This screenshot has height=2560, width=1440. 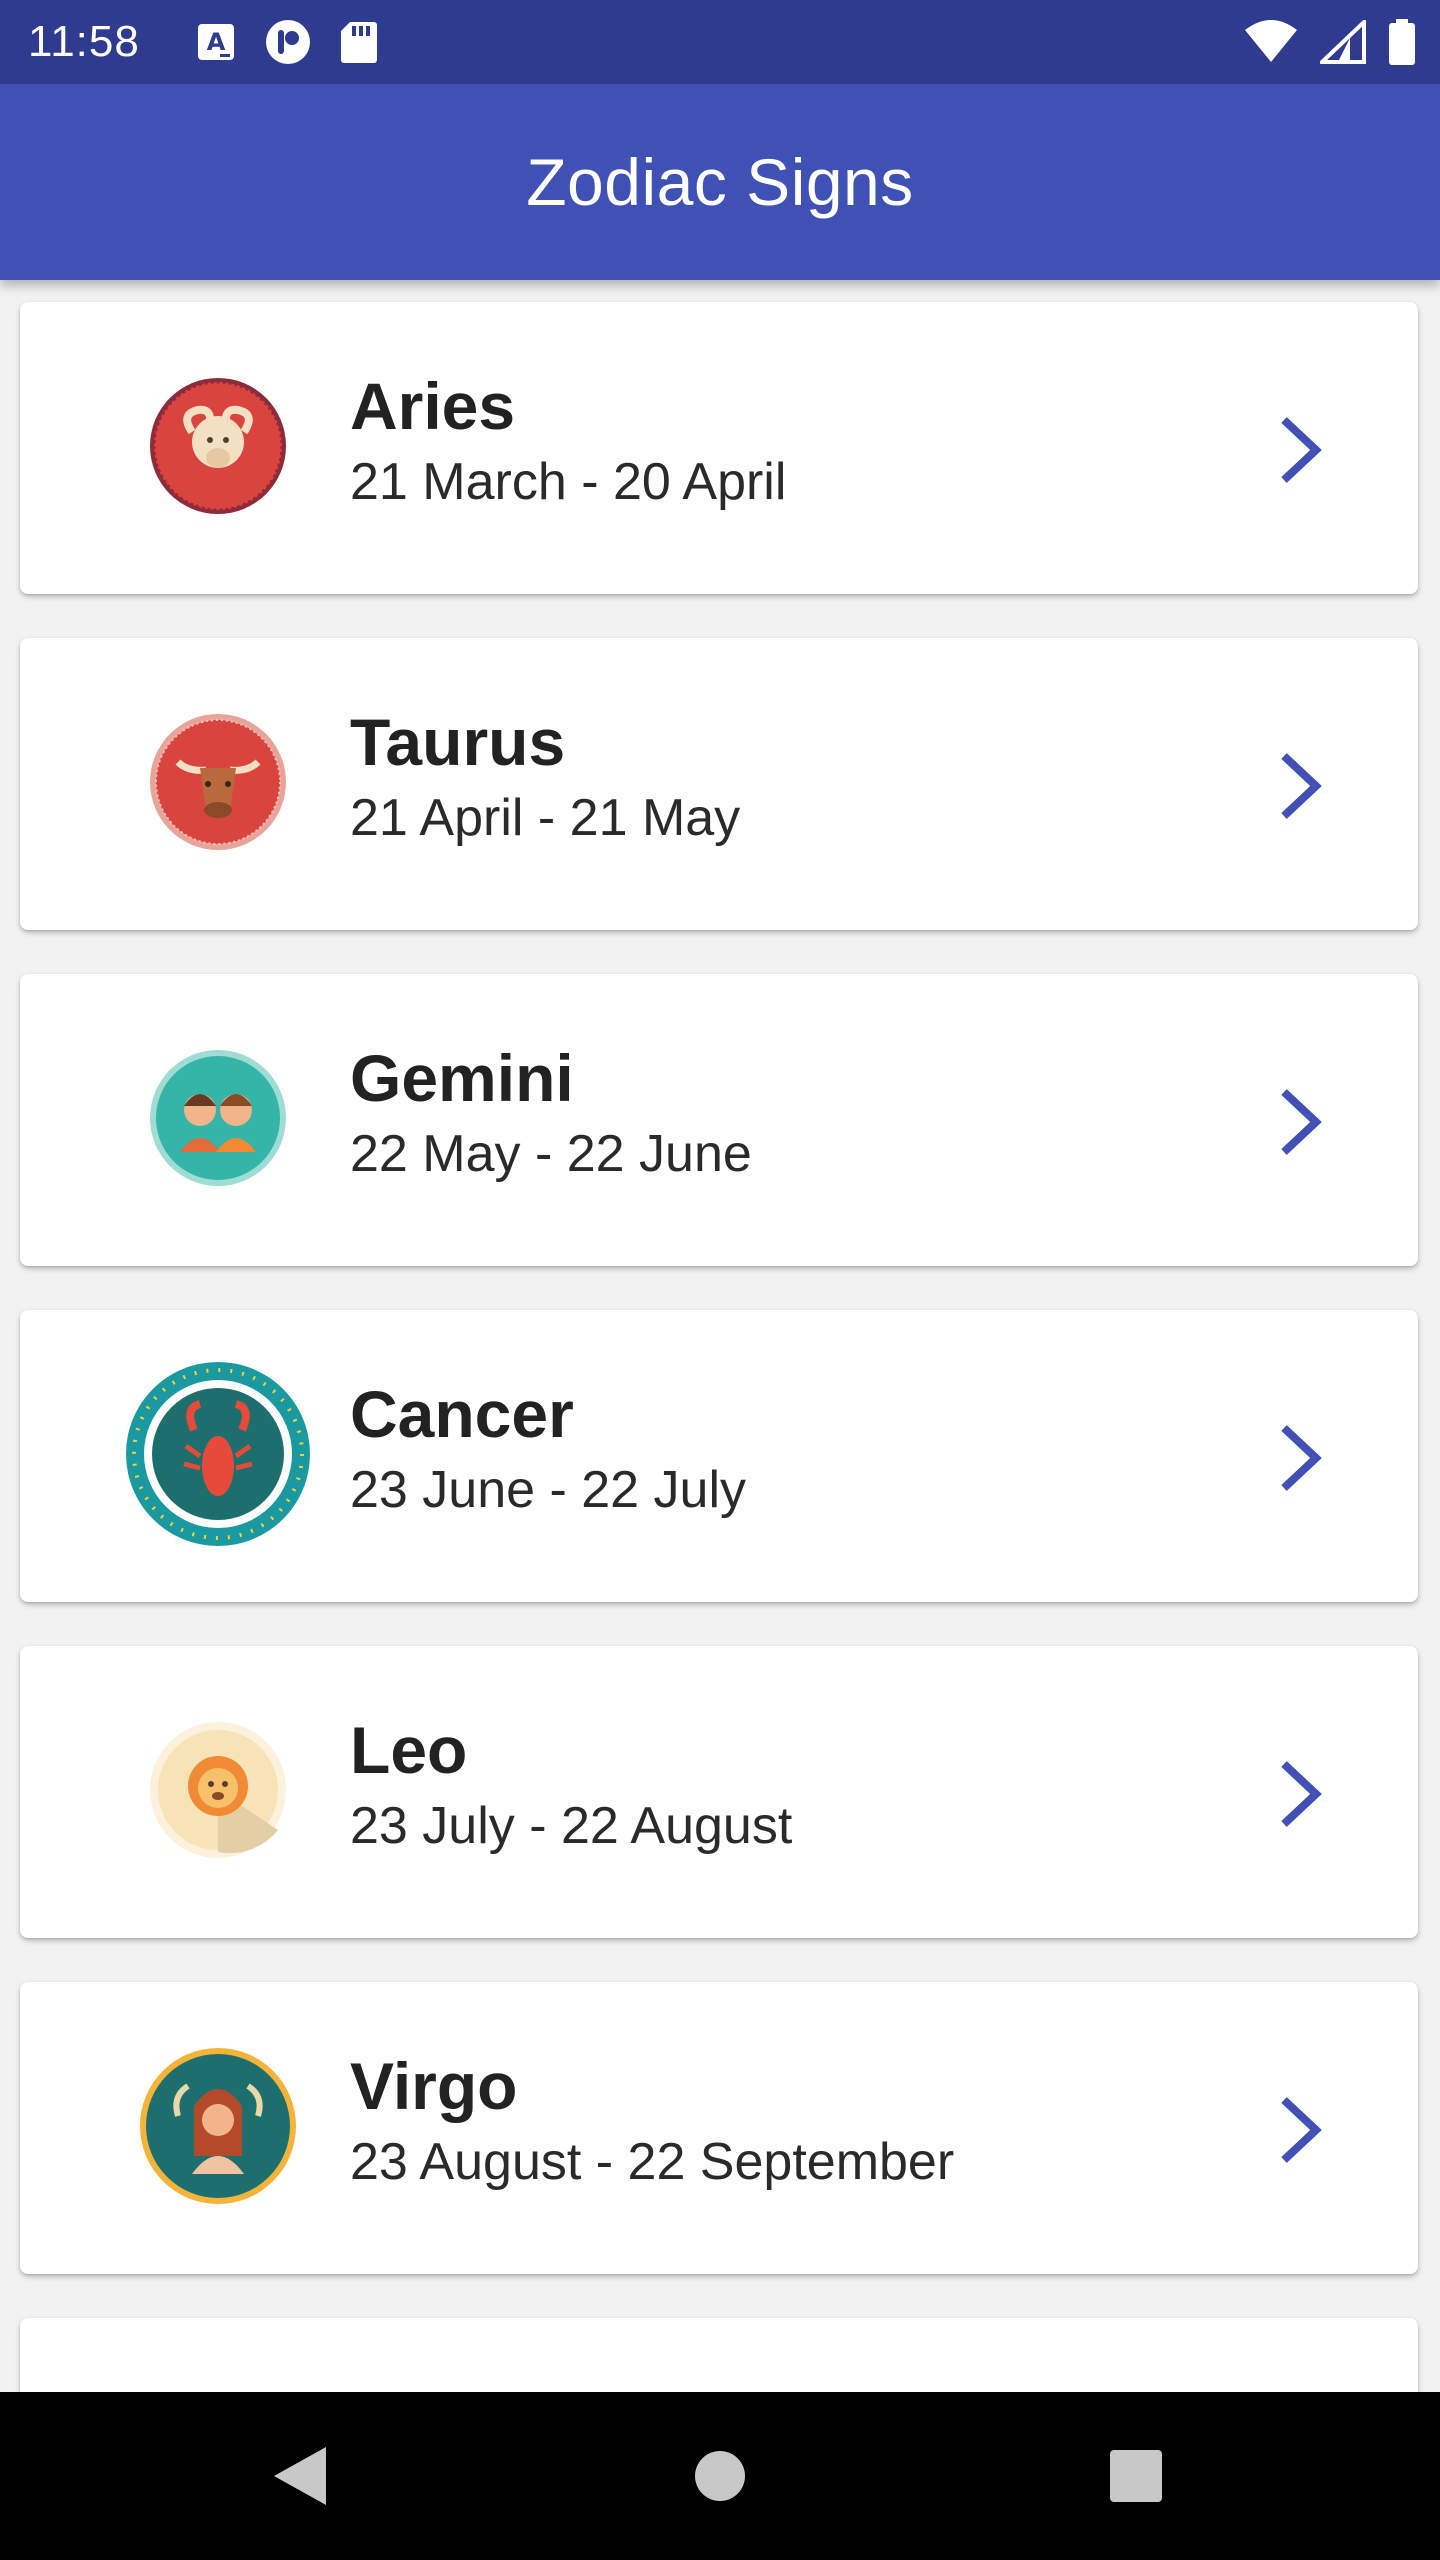 I want to click on aries-ram-icon, so click(x=218, y=446).